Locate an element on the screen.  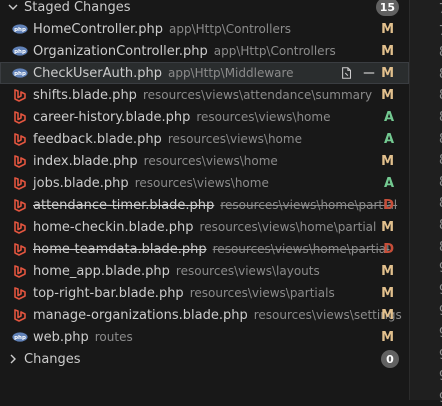
staged-count-badge: 15 is located at coordinates (387, 8).